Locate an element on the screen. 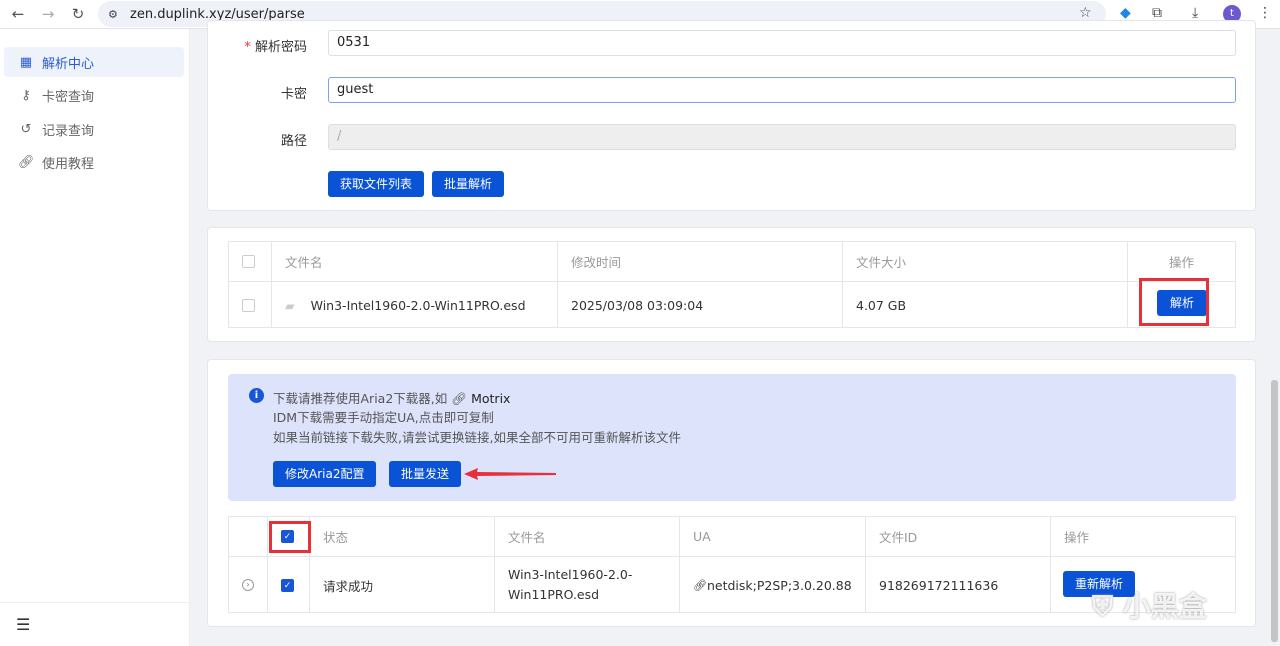 This screenshot has width=1280, height=646. extensions-icon: ⧉ is located at coordinates (1157, 13).